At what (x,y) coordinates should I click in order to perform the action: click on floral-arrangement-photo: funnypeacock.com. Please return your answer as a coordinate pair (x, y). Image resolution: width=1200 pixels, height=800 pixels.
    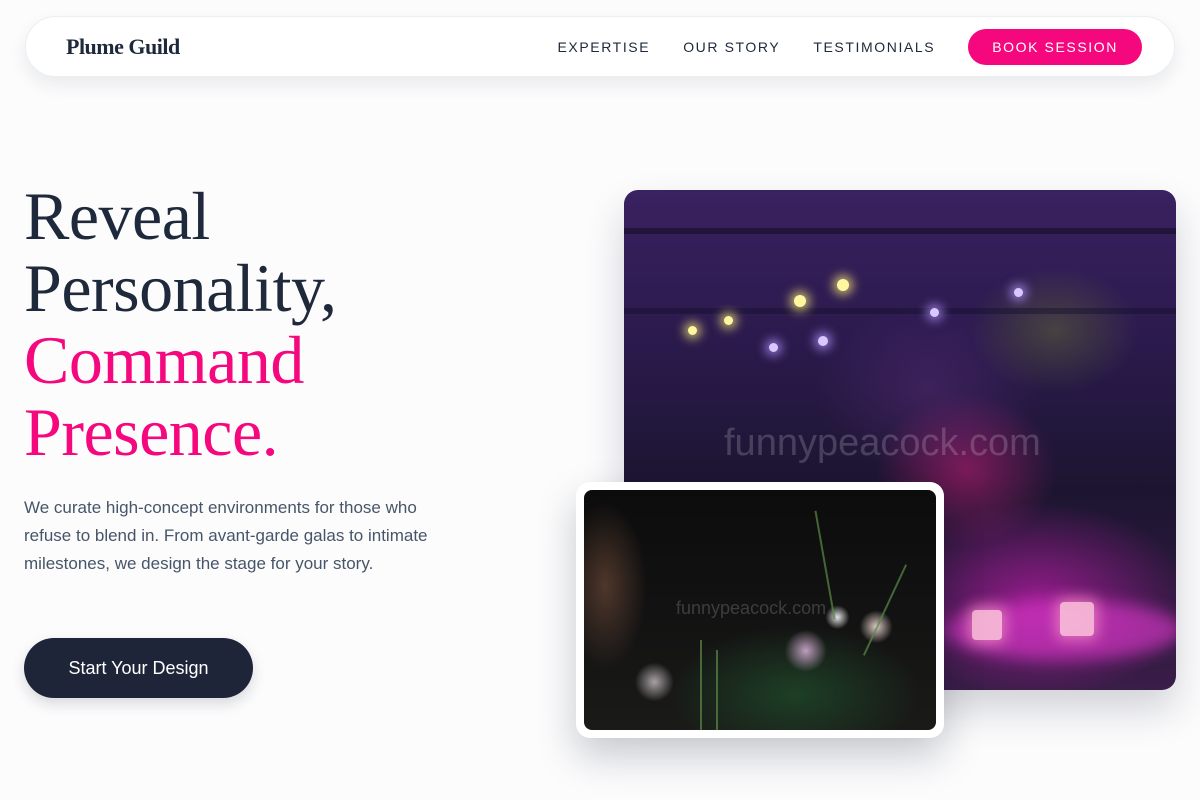
    Looking at the image, I should click on (760, 610).